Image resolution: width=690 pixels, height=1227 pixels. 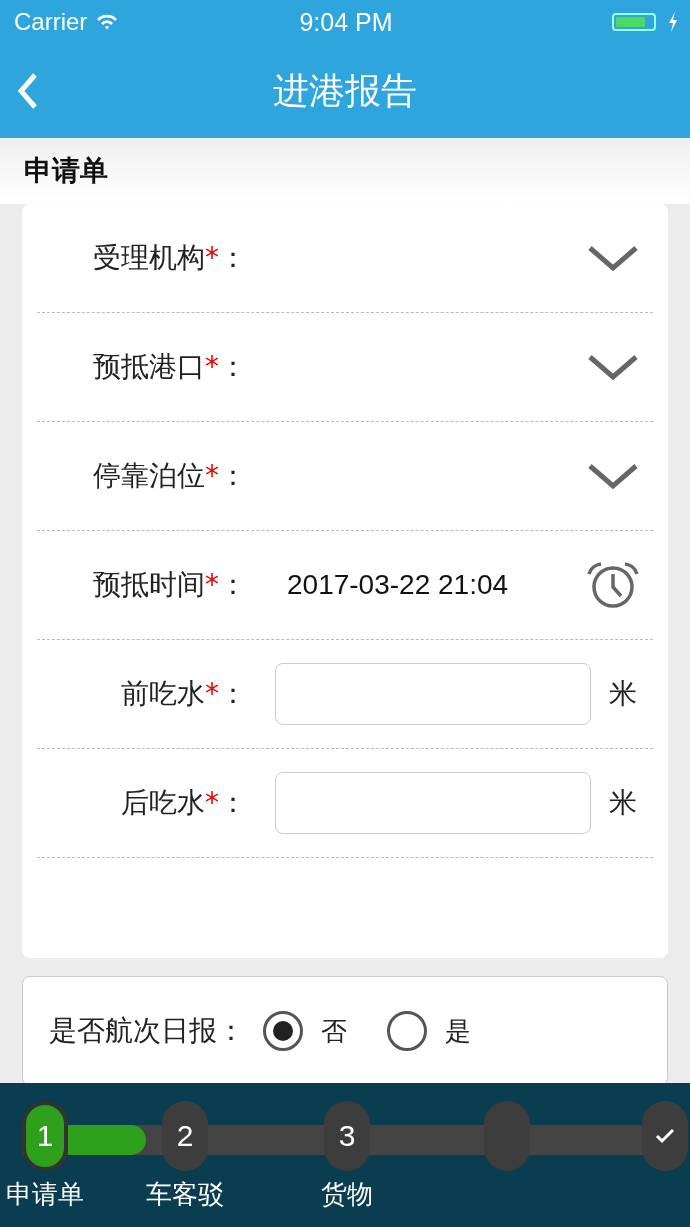 I want to click on field-label: 前吃水*：, so click(x=184, y=694).